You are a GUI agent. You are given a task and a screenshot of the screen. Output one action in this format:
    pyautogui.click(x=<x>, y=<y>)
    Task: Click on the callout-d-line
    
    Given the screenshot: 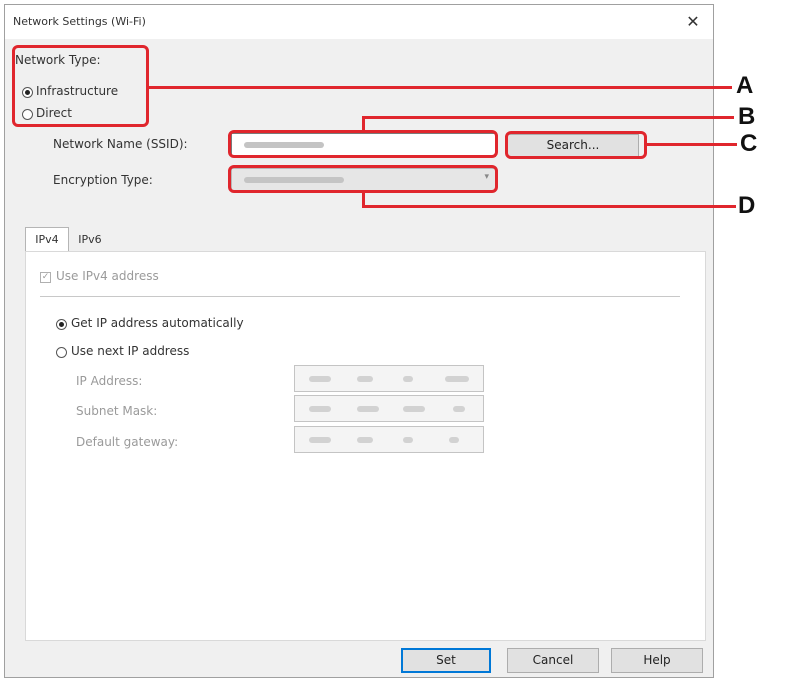 What is the action you would take?
    pyautogui.click(x=549, y=206)
    